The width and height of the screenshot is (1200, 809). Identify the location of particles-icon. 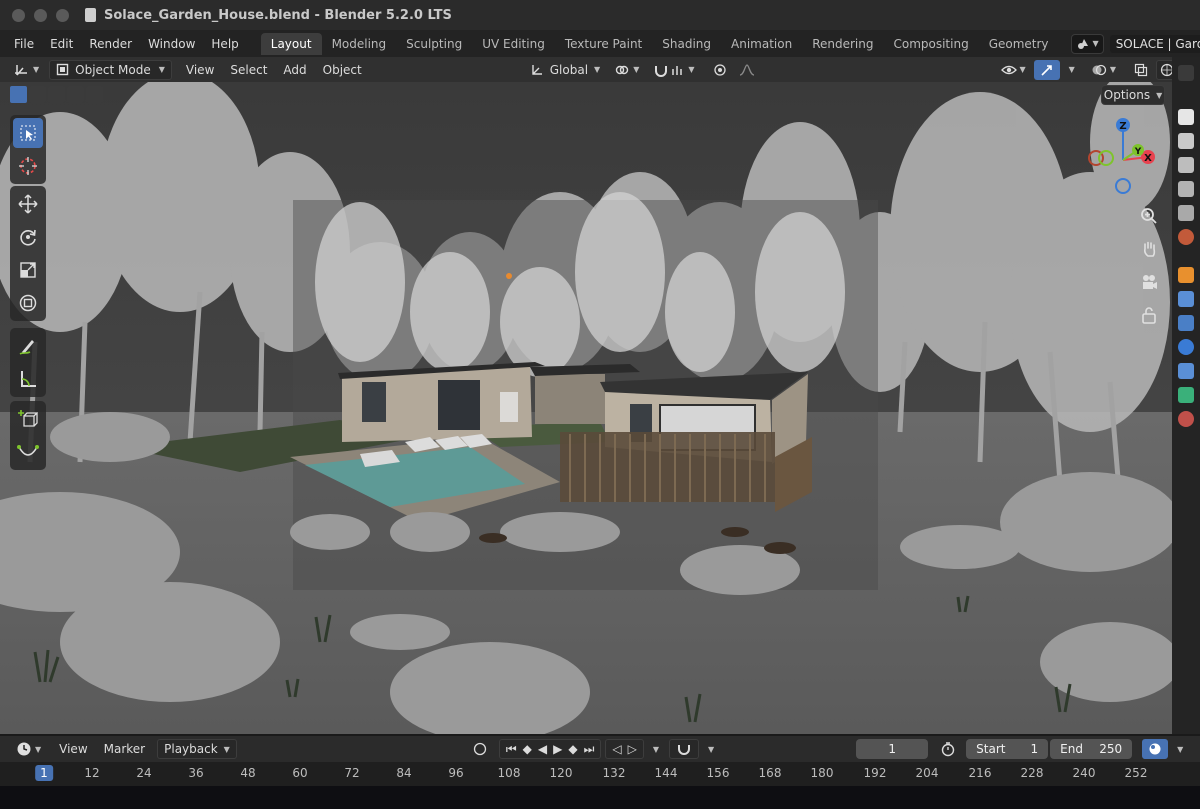
(1186, 323).